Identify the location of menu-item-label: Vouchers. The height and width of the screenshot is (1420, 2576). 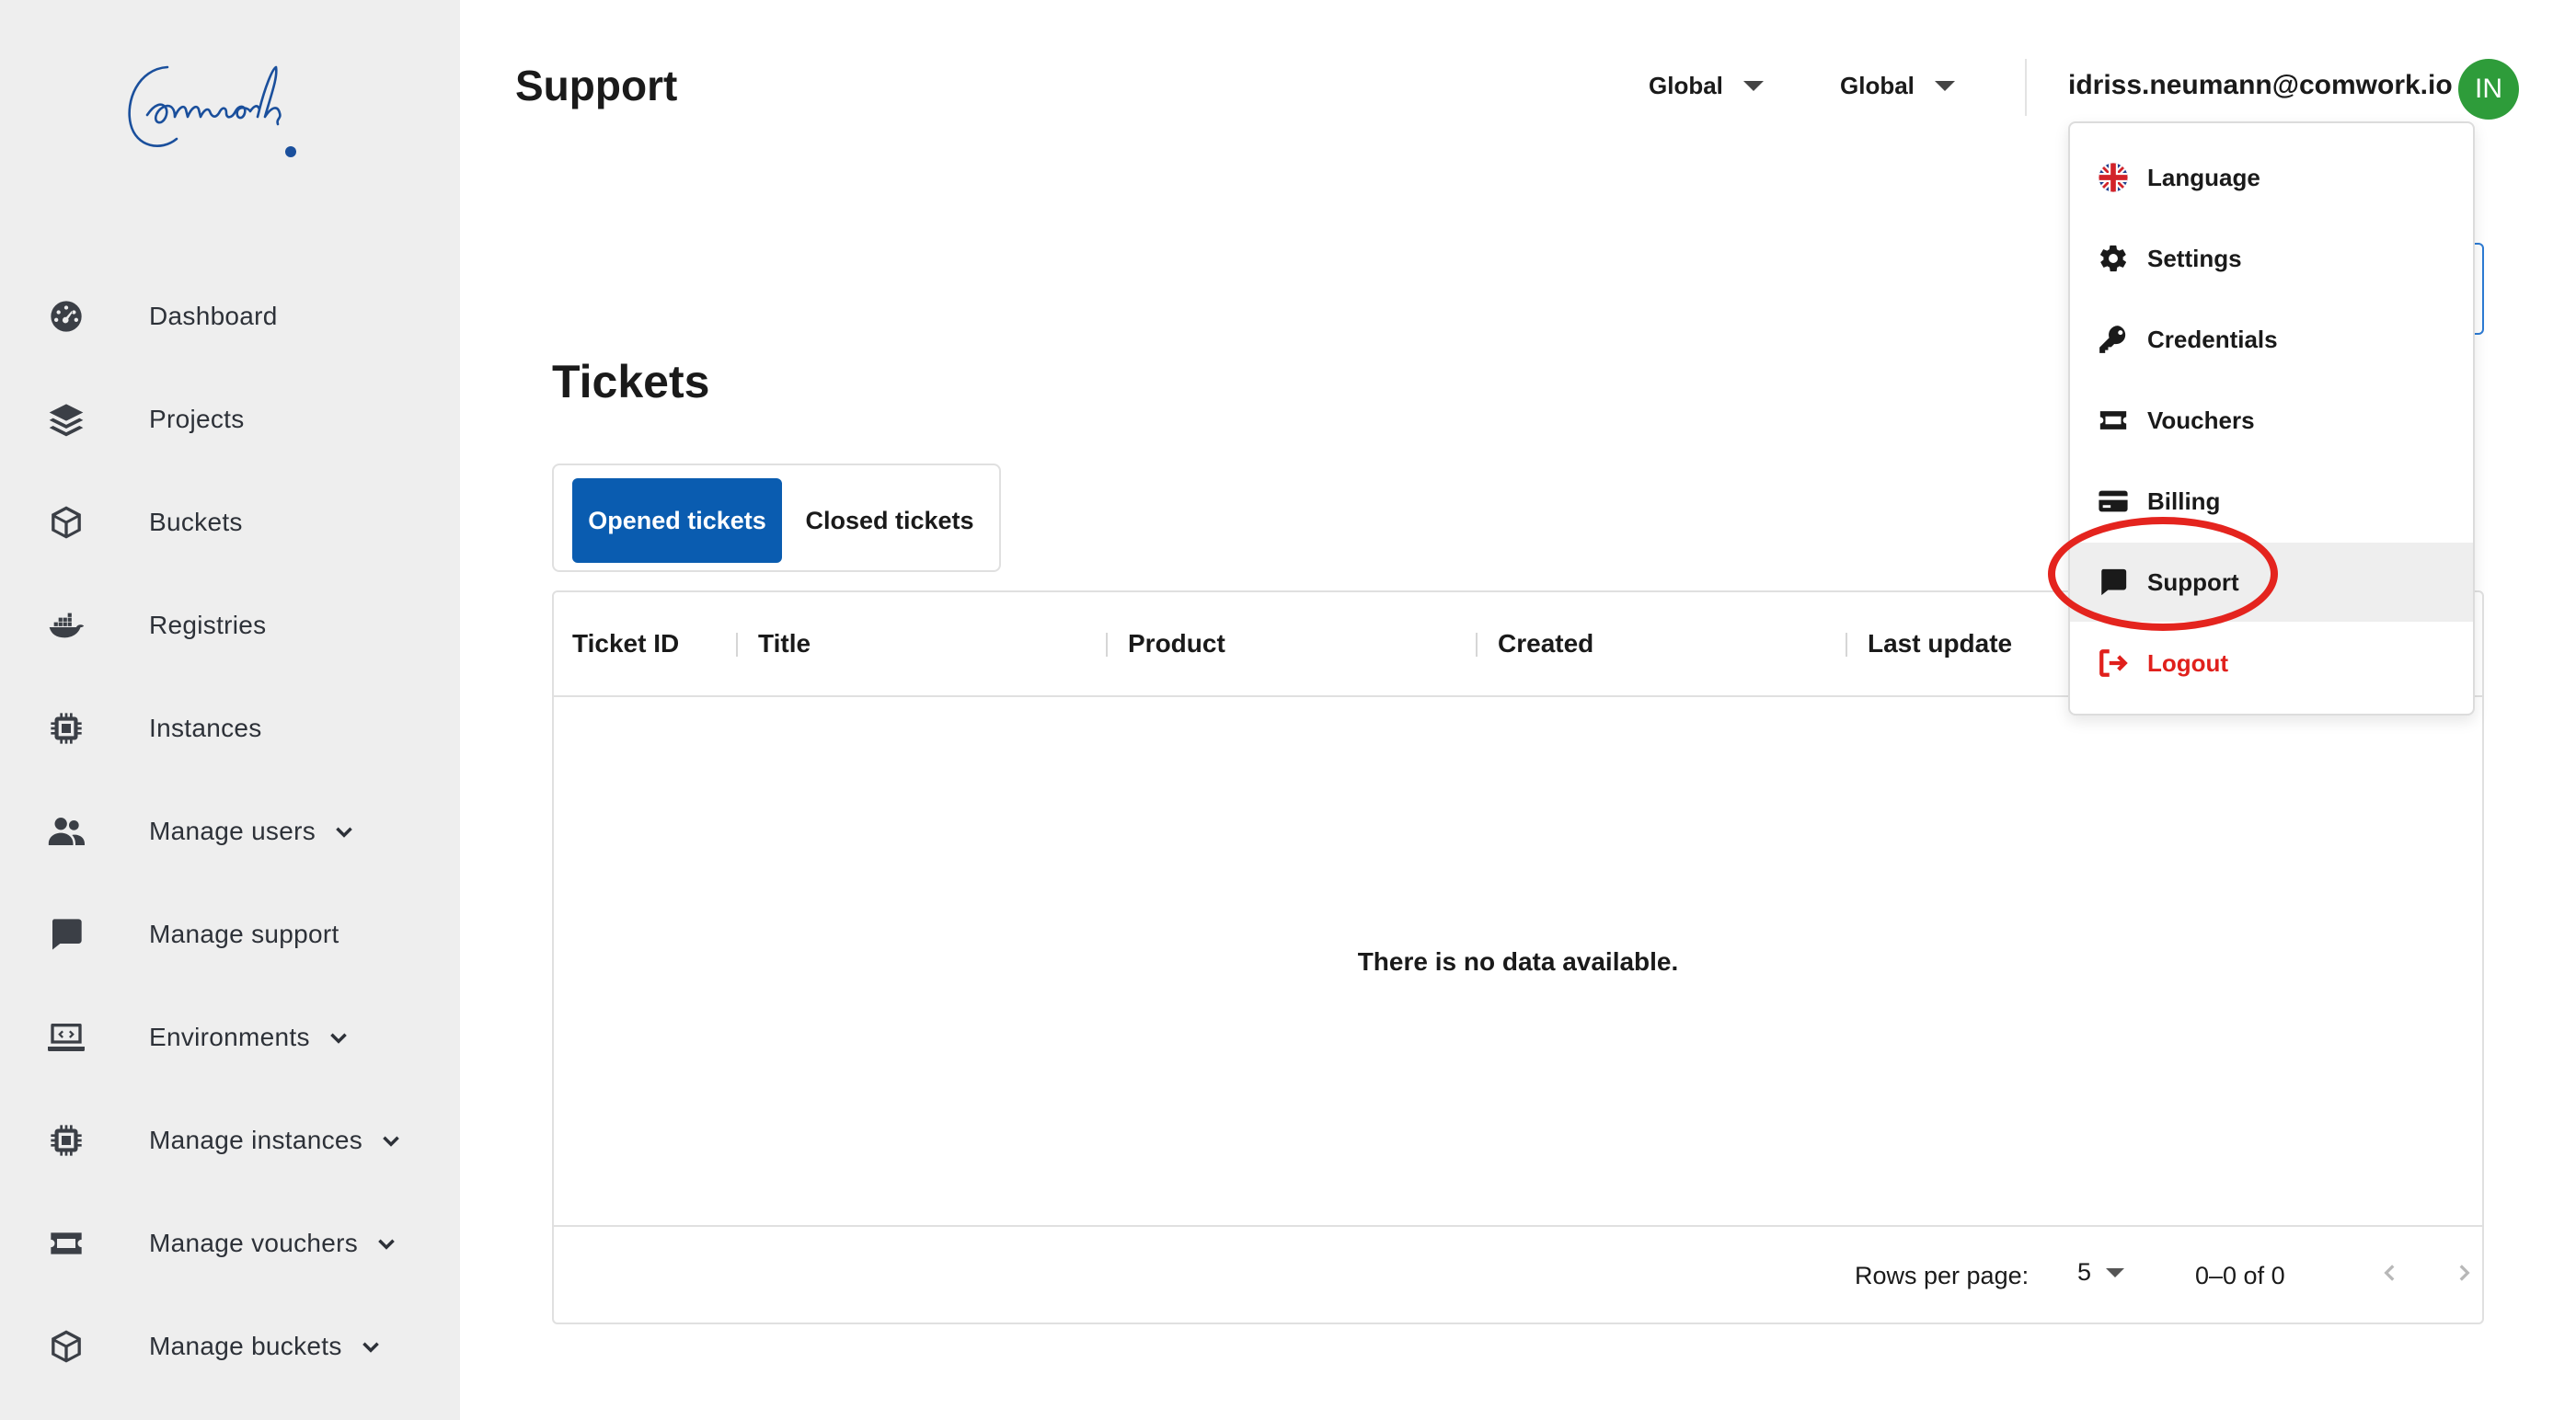
(2201, 420).